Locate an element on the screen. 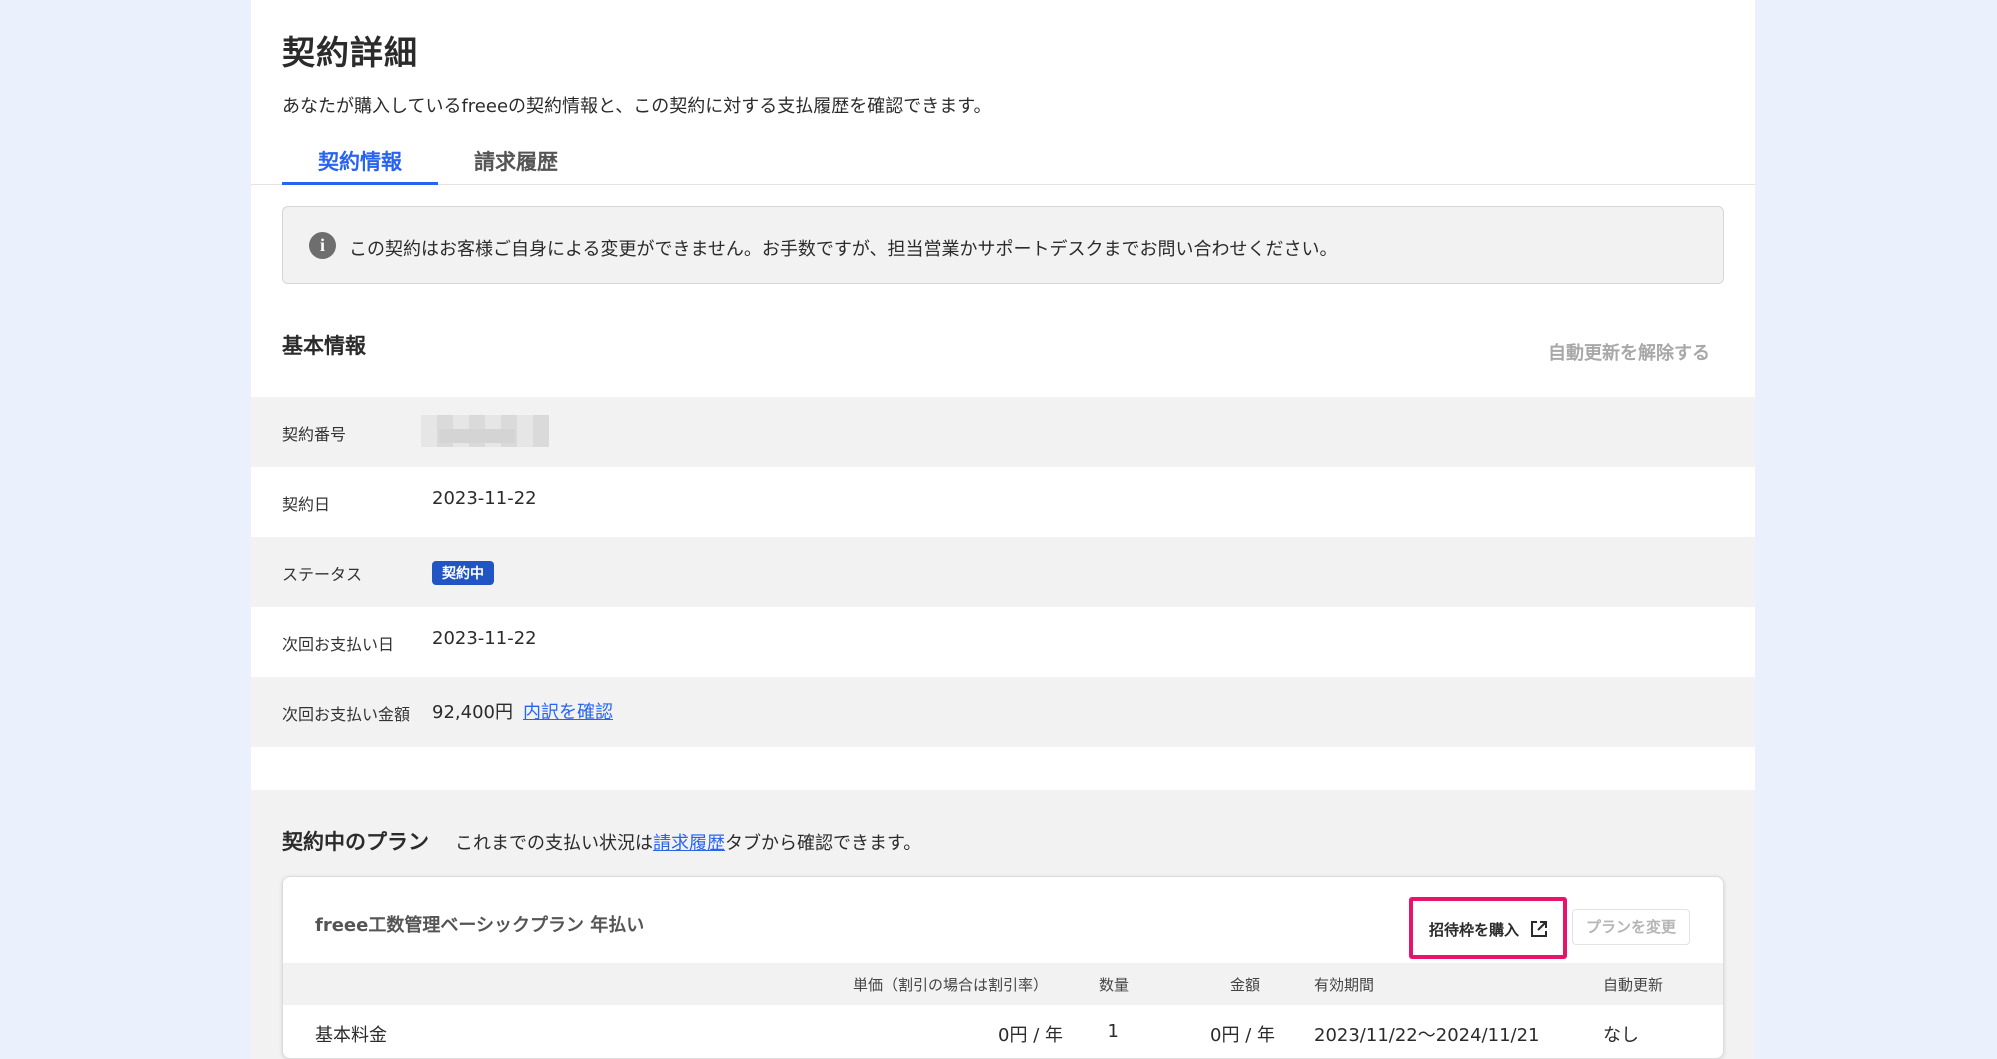  billing-history-link: 請求履歴 is located at coordinates (689, 843).